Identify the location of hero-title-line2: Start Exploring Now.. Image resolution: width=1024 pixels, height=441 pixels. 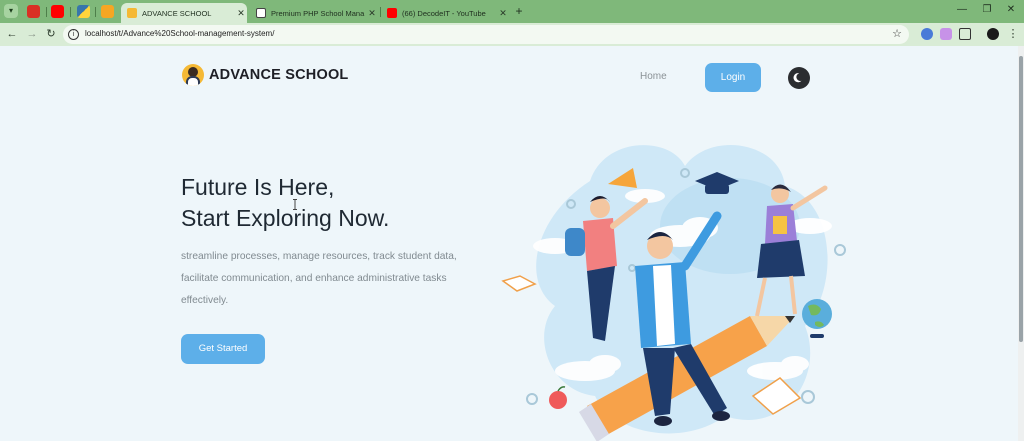
(285, 218).